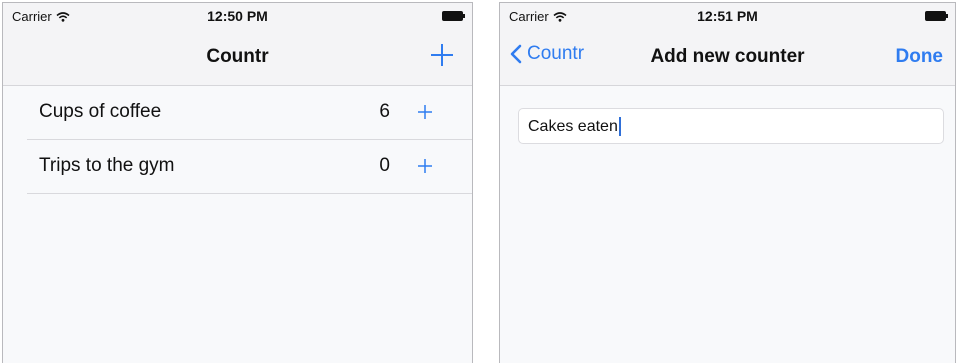 The image size is (958, 363). I want to click on input-value: Cakes eaten, so click(573, 126).